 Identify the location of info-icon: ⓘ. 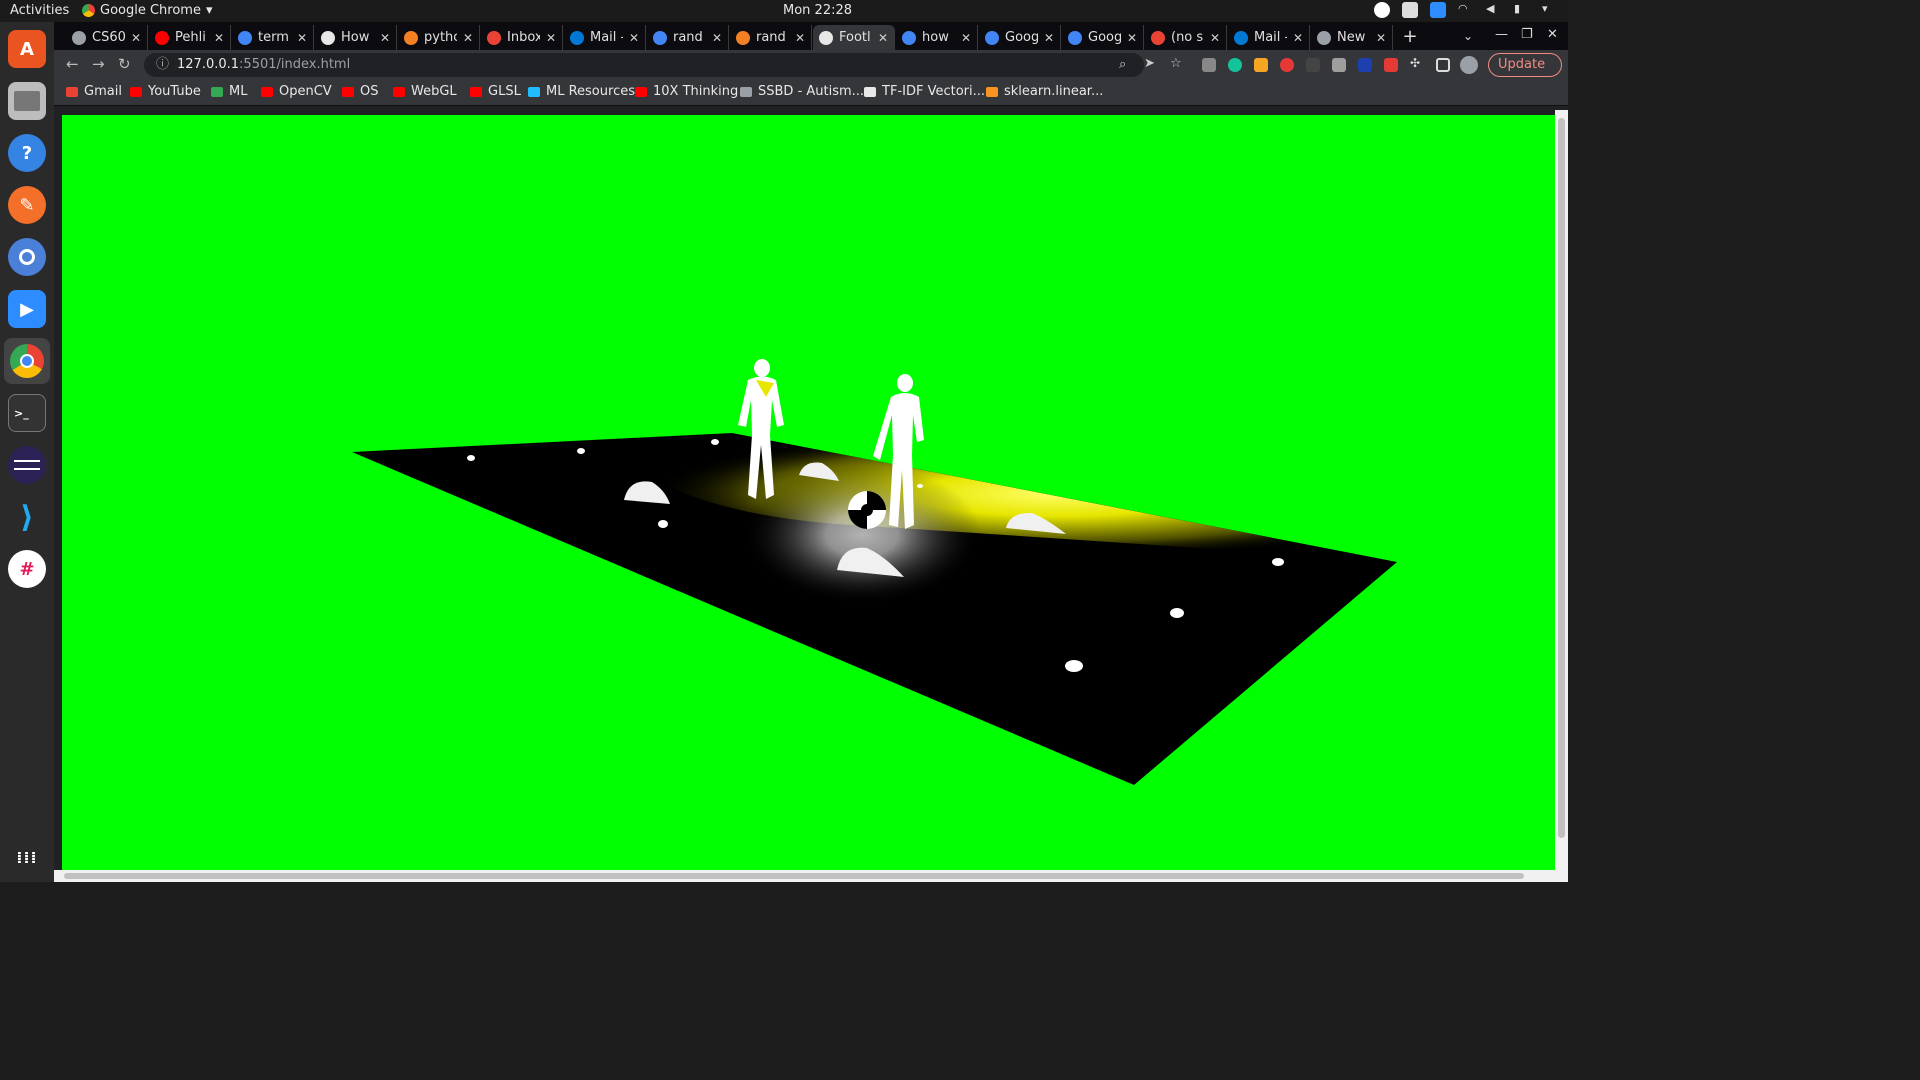
(162, 64).